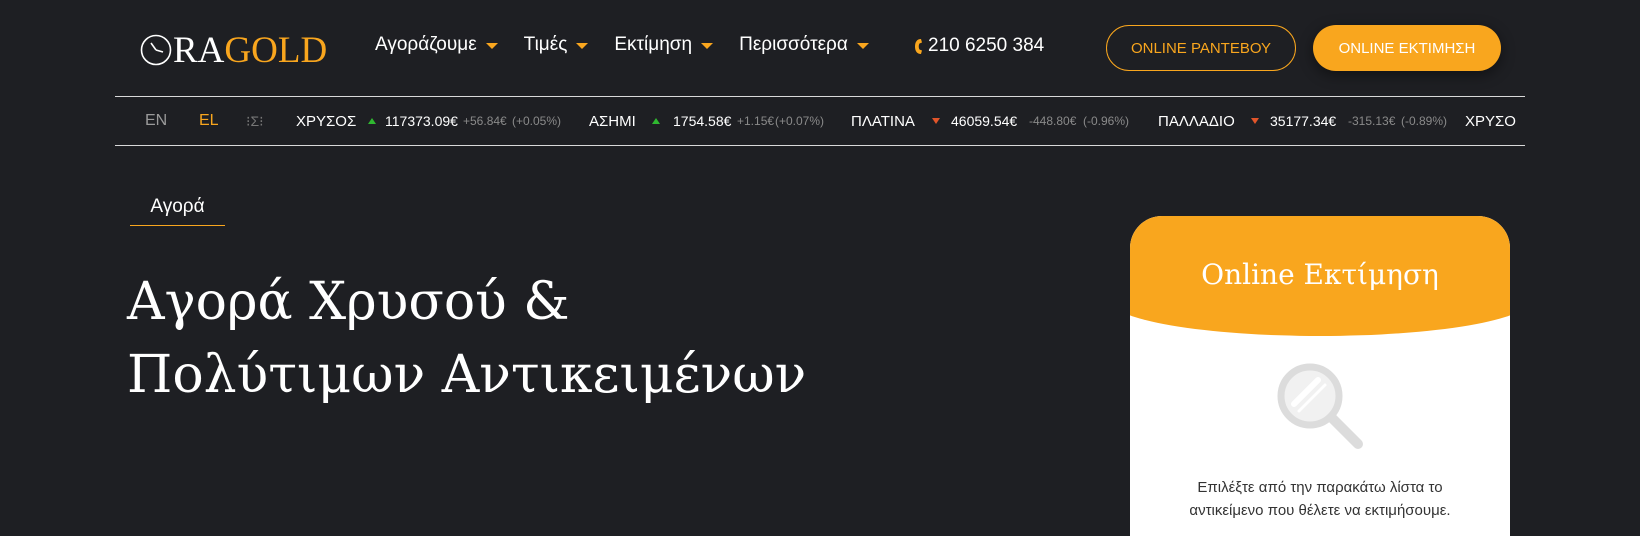  I want to click on clock-icon, so click(156, 50).